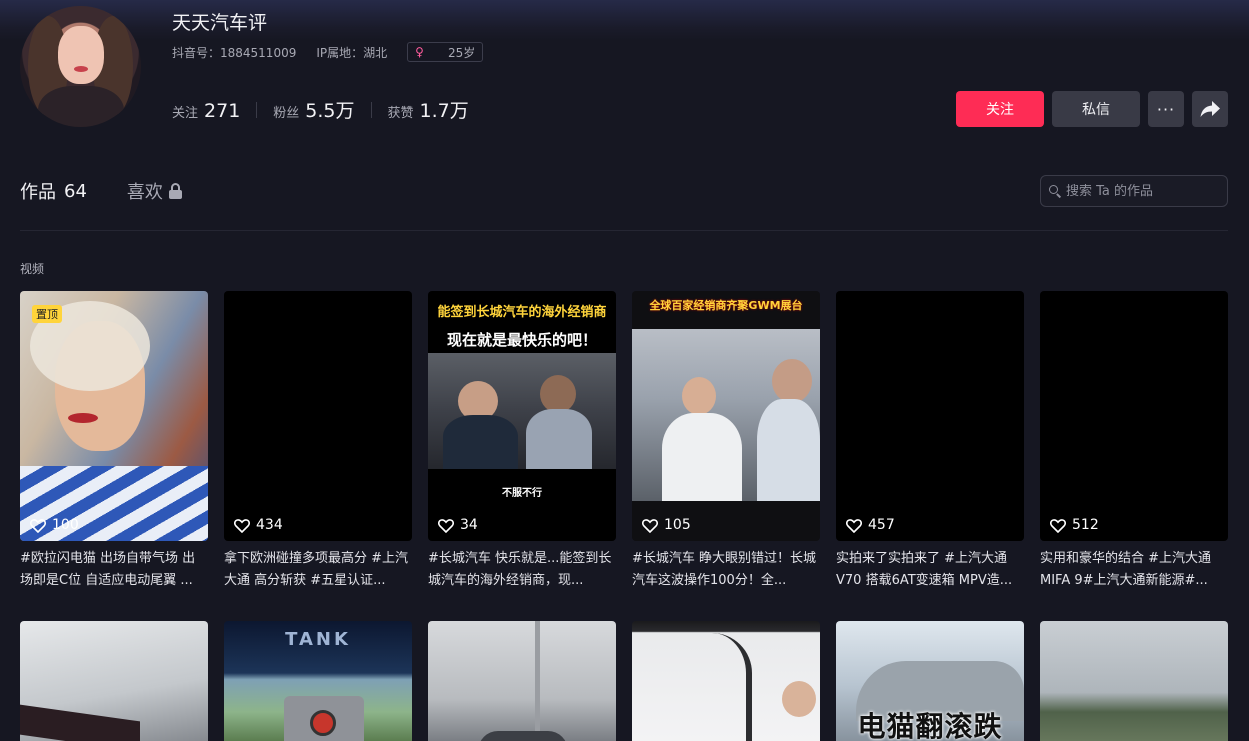  What do you see at coordinates (80, 722) in the screenshot?
I see `thumb-car-roof` at bounding box center [80, 722].